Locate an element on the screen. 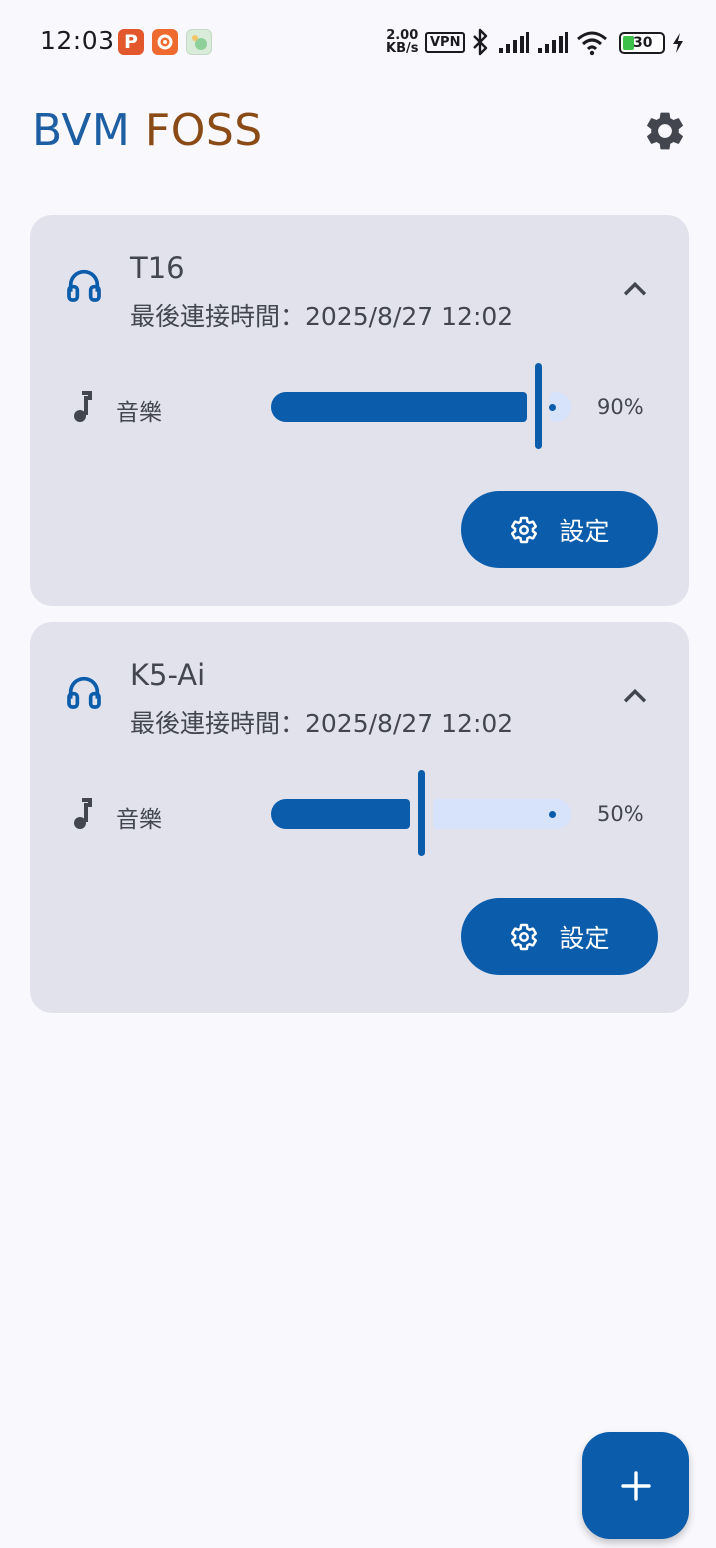 Image resolution: width=716 pixels, height=1548 pixels. add-device-button is located at coordinates (635, 1485).